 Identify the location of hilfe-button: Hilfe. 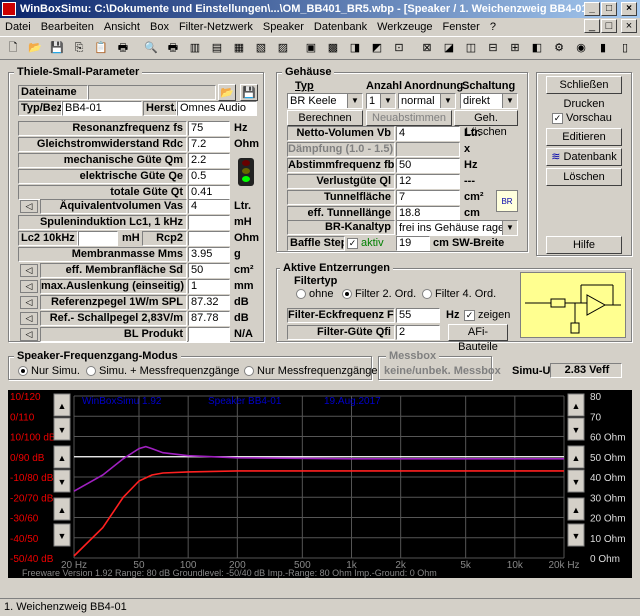
(584, 245).